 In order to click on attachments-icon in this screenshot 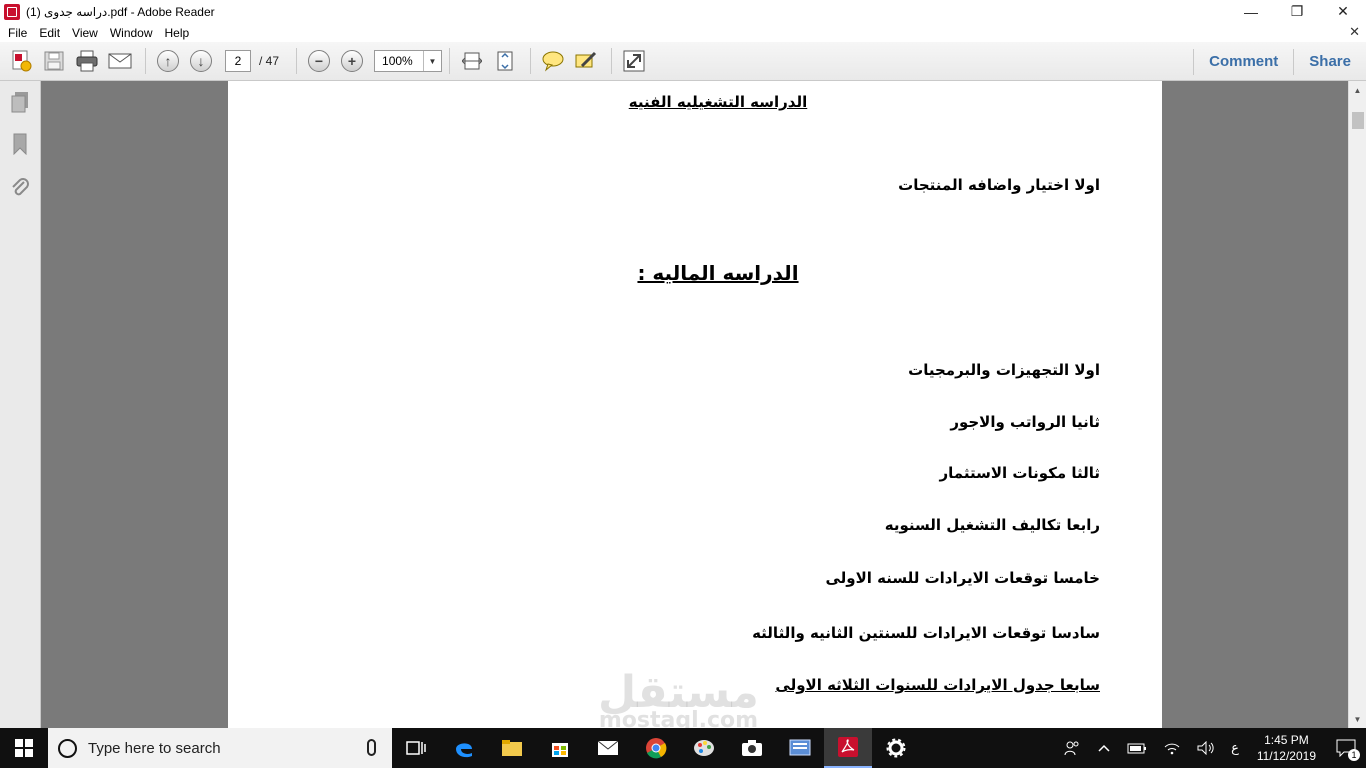, I will do `click(20, 187)`.